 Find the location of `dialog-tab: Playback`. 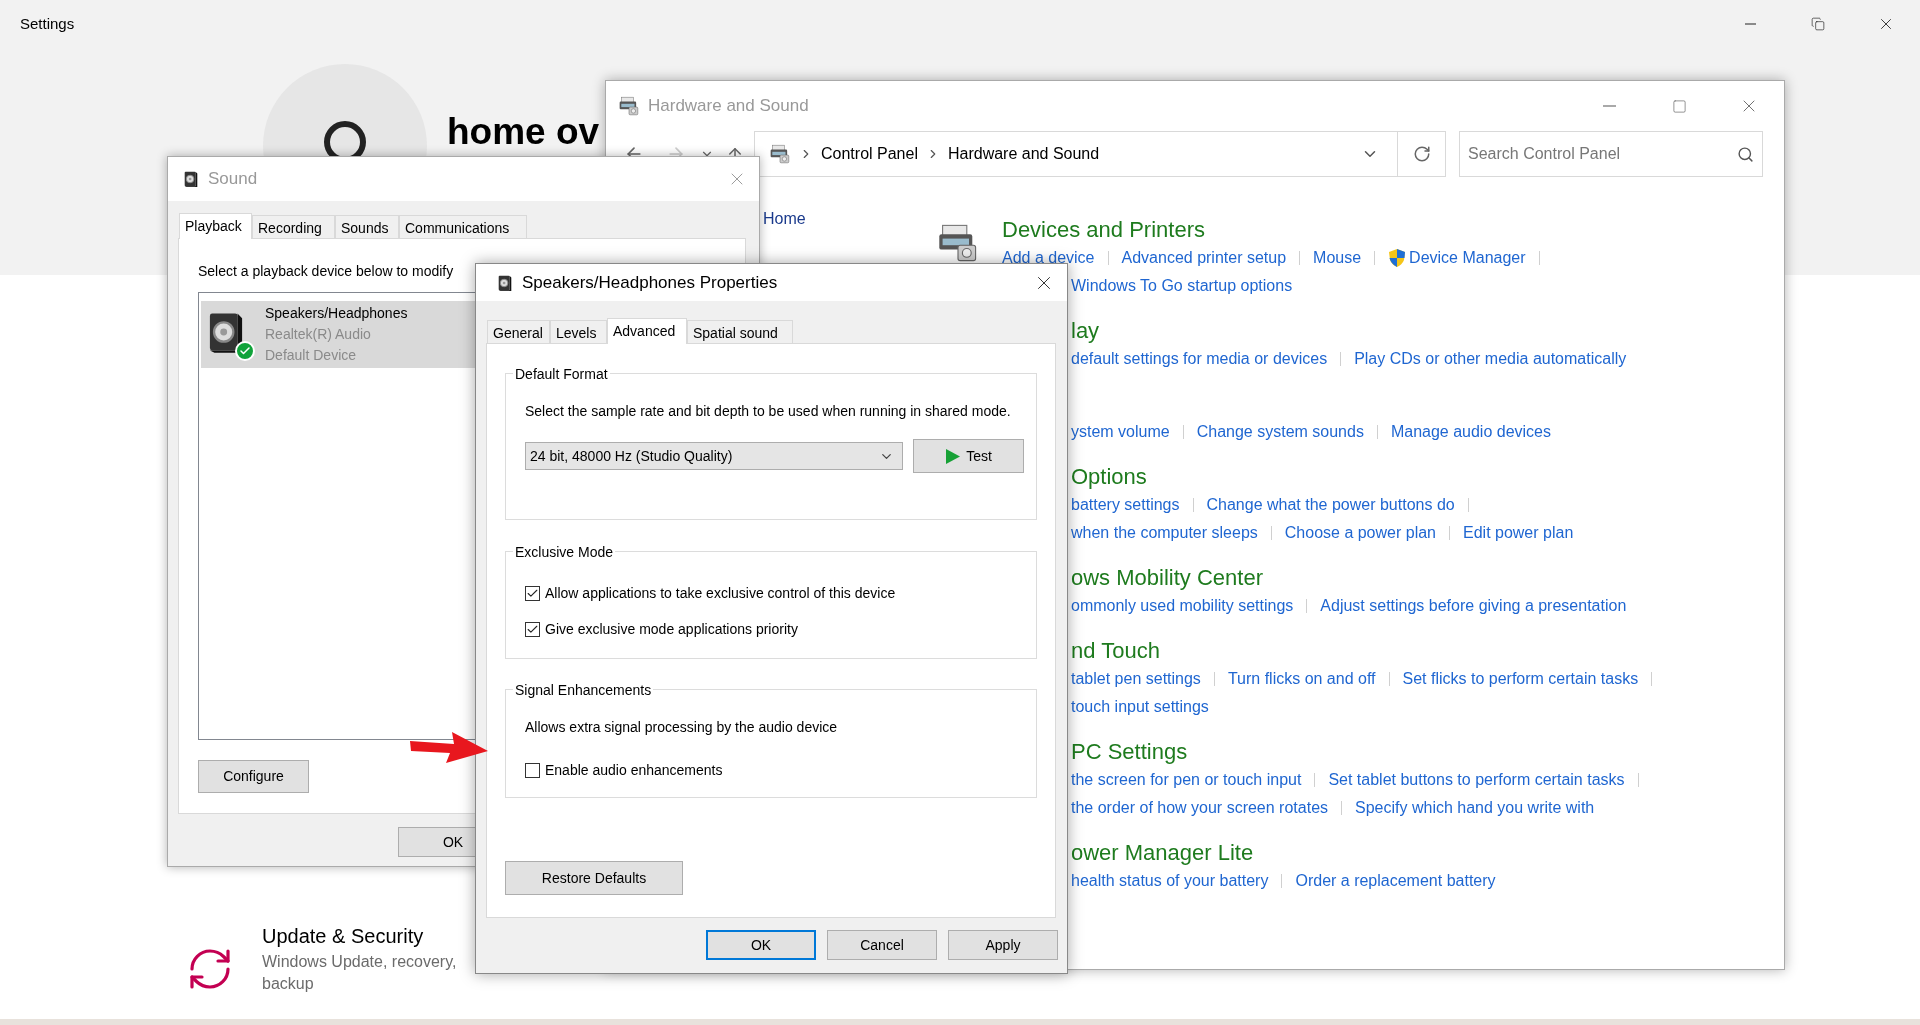

dialog-tab: Playback is located at coordinates (215, 226).